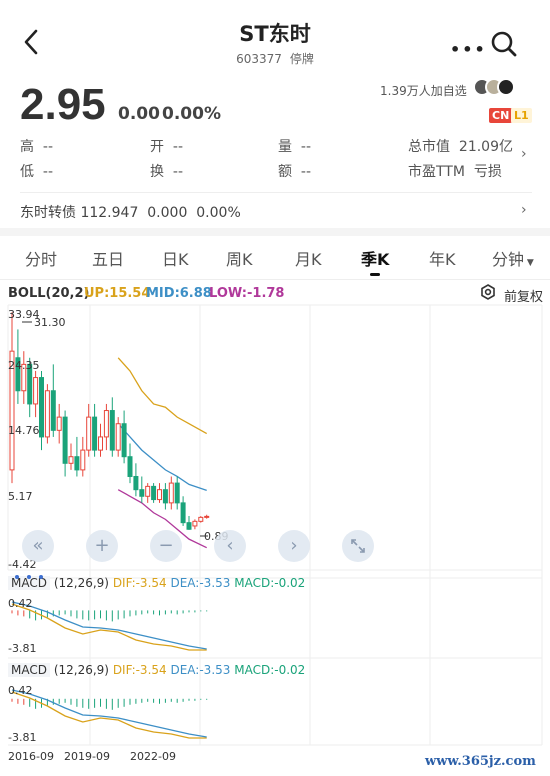  Describe the element at coordinates (218, 213) in the screenshot. I see `bond-pct: 0.00%` at that location.